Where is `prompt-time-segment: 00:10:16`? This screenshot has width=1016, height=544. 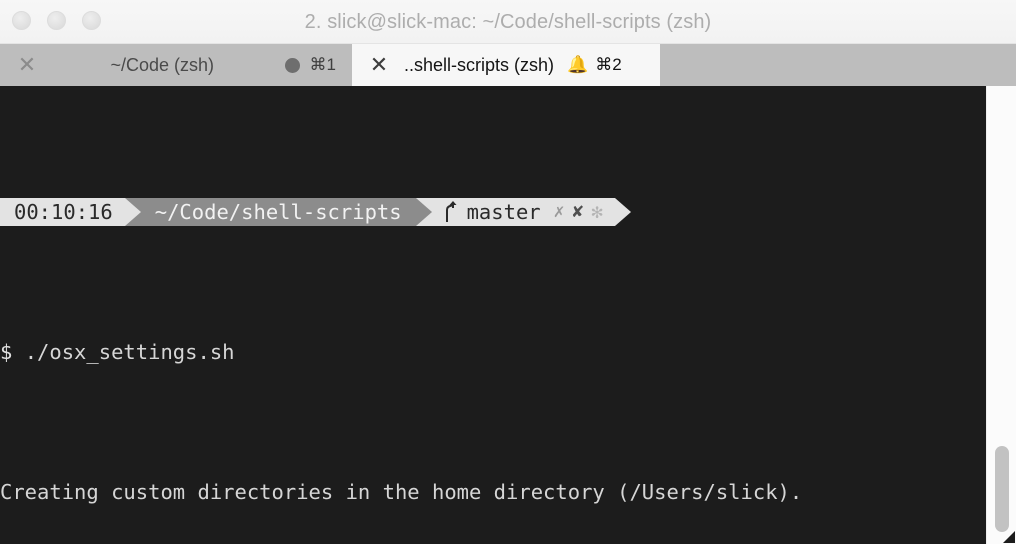
prompt-time-segment: 00:10:16 is located at coordinates (62, 212).